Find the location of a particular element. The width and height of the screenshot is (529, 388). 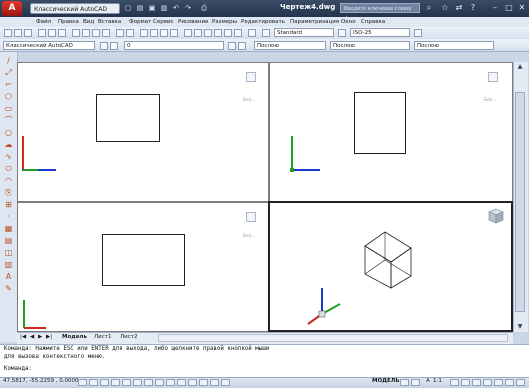

otrack-icon is located at coordinates (159, 382).